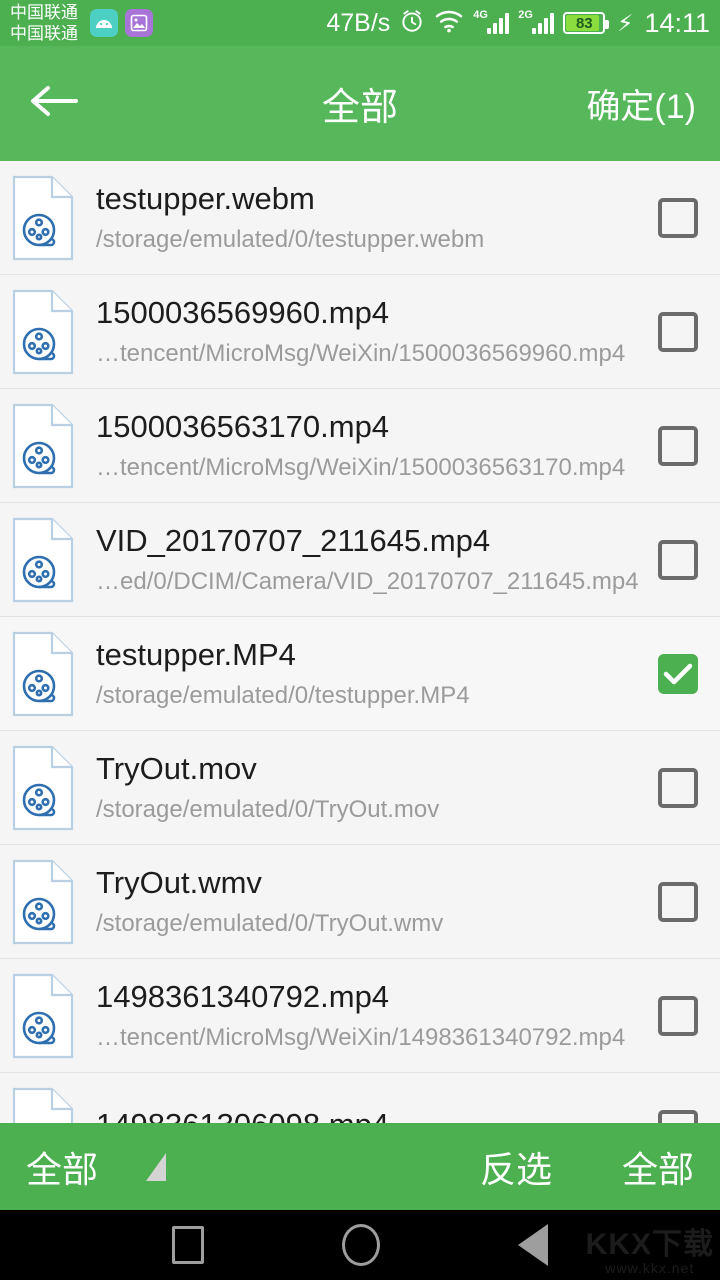 Image resolution: width=720 pixels, height=1280 pixels. Describe the element at coordinates (658, 1167) in the screenshot. I see `select-all-button: 全部` at that location.